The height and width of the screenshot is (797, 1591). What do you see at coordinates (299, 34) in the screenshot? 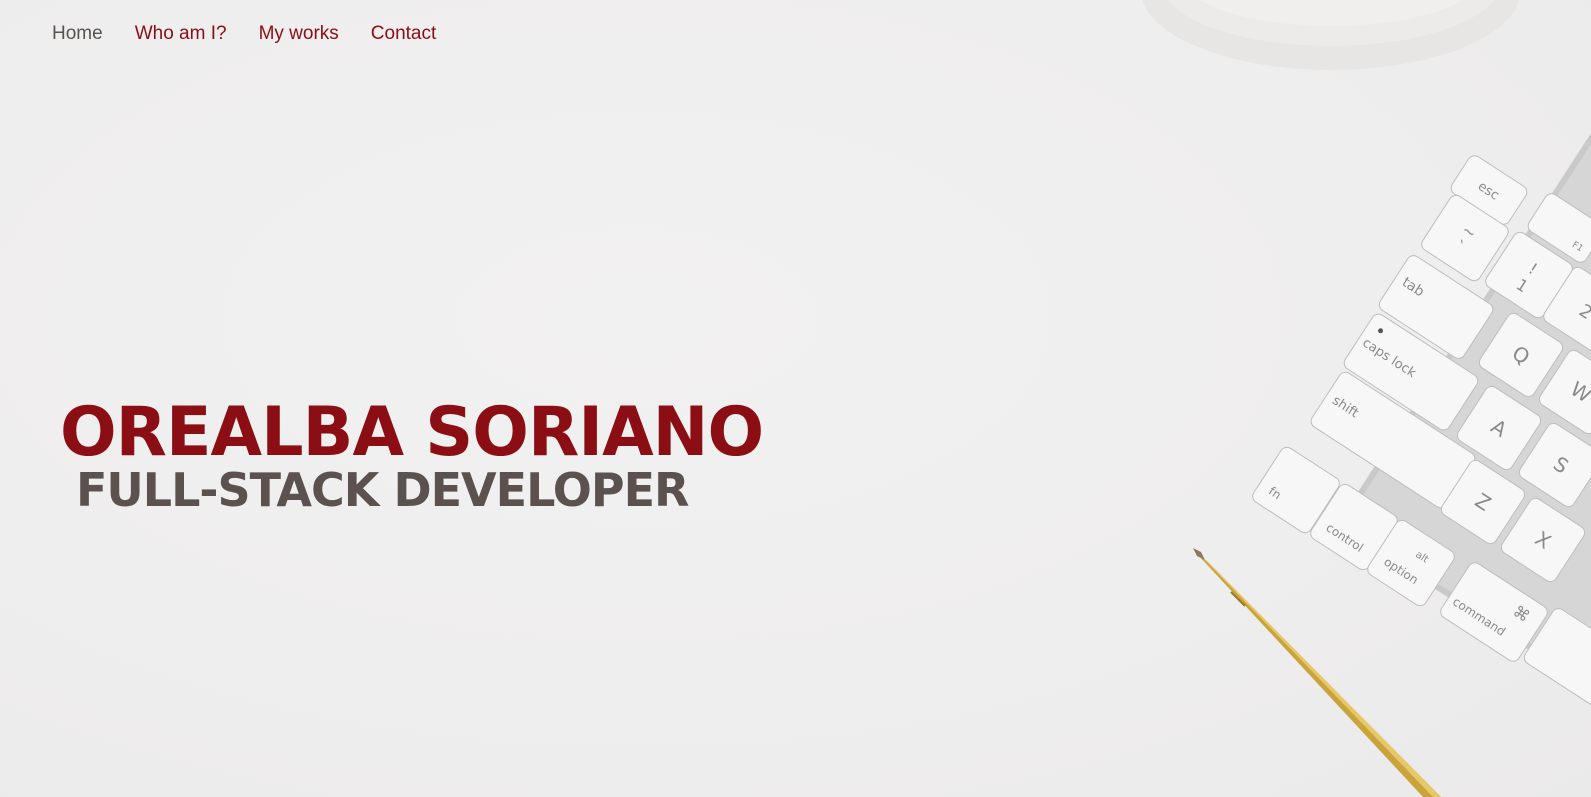
I see `nav-my-works-link: My works` at bounding box center [299, 34].